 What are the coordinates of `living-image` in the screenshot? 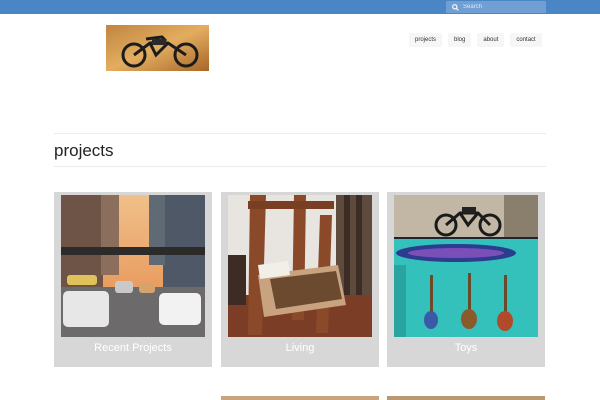 It's located at (300, 266).